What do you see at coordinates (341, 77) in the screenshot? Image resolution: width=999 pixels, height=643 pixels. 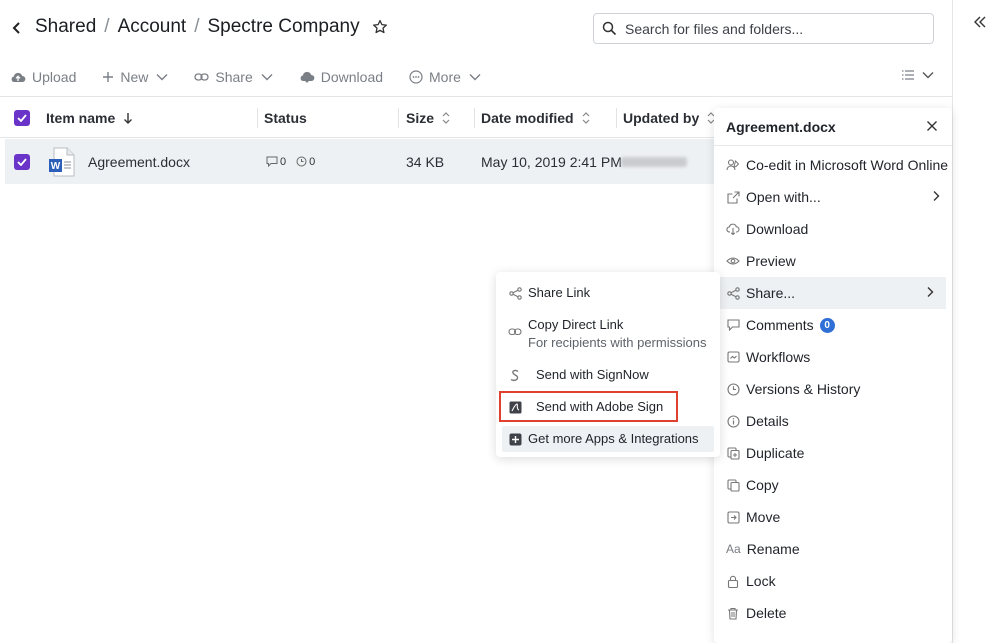 I see `download-button: Download` at bounding box center [341, 77].